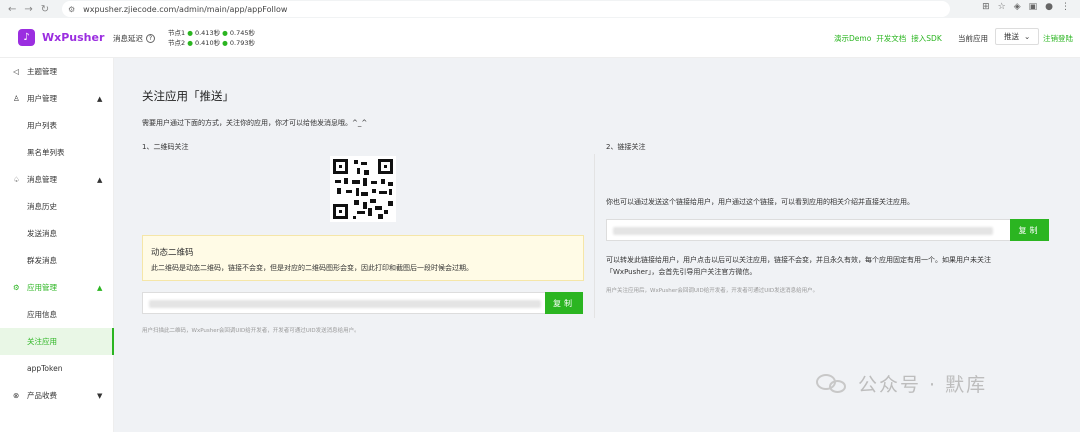 The height and width of the screenshot is (432, 1080). I want to click on watermark-text: 公众号 · 默库, so click(923, 385).